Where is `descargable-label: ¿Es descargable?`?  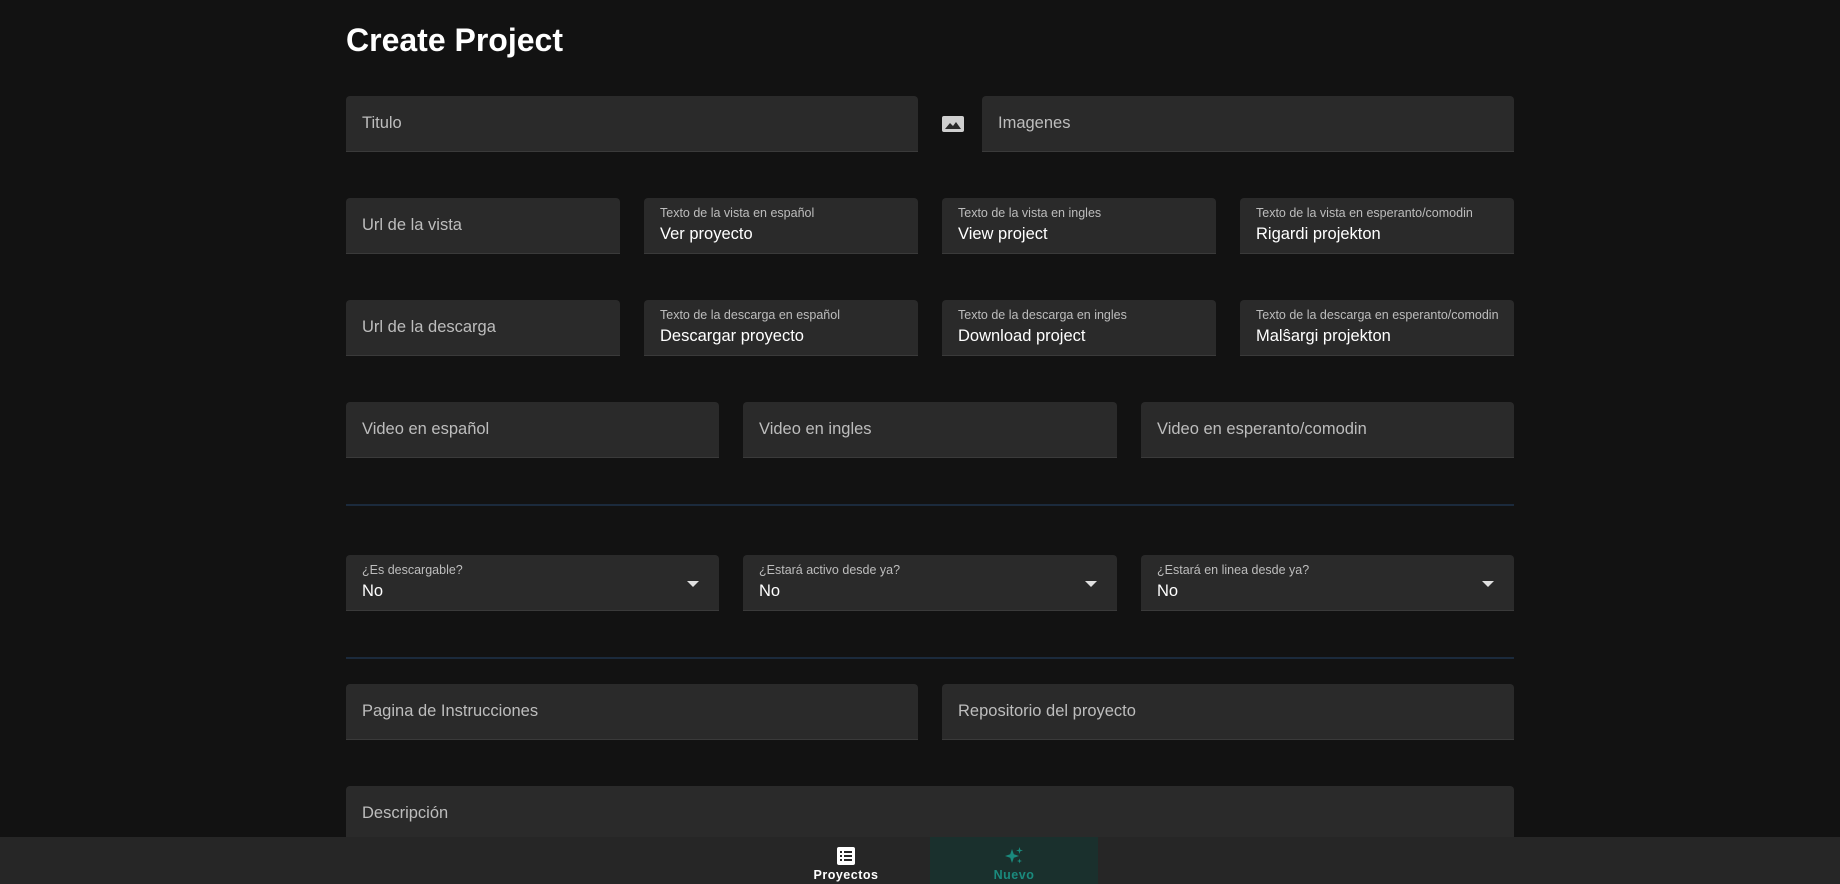
descargable-label: ¿Es descargable? is located at coordinates (412, 570).